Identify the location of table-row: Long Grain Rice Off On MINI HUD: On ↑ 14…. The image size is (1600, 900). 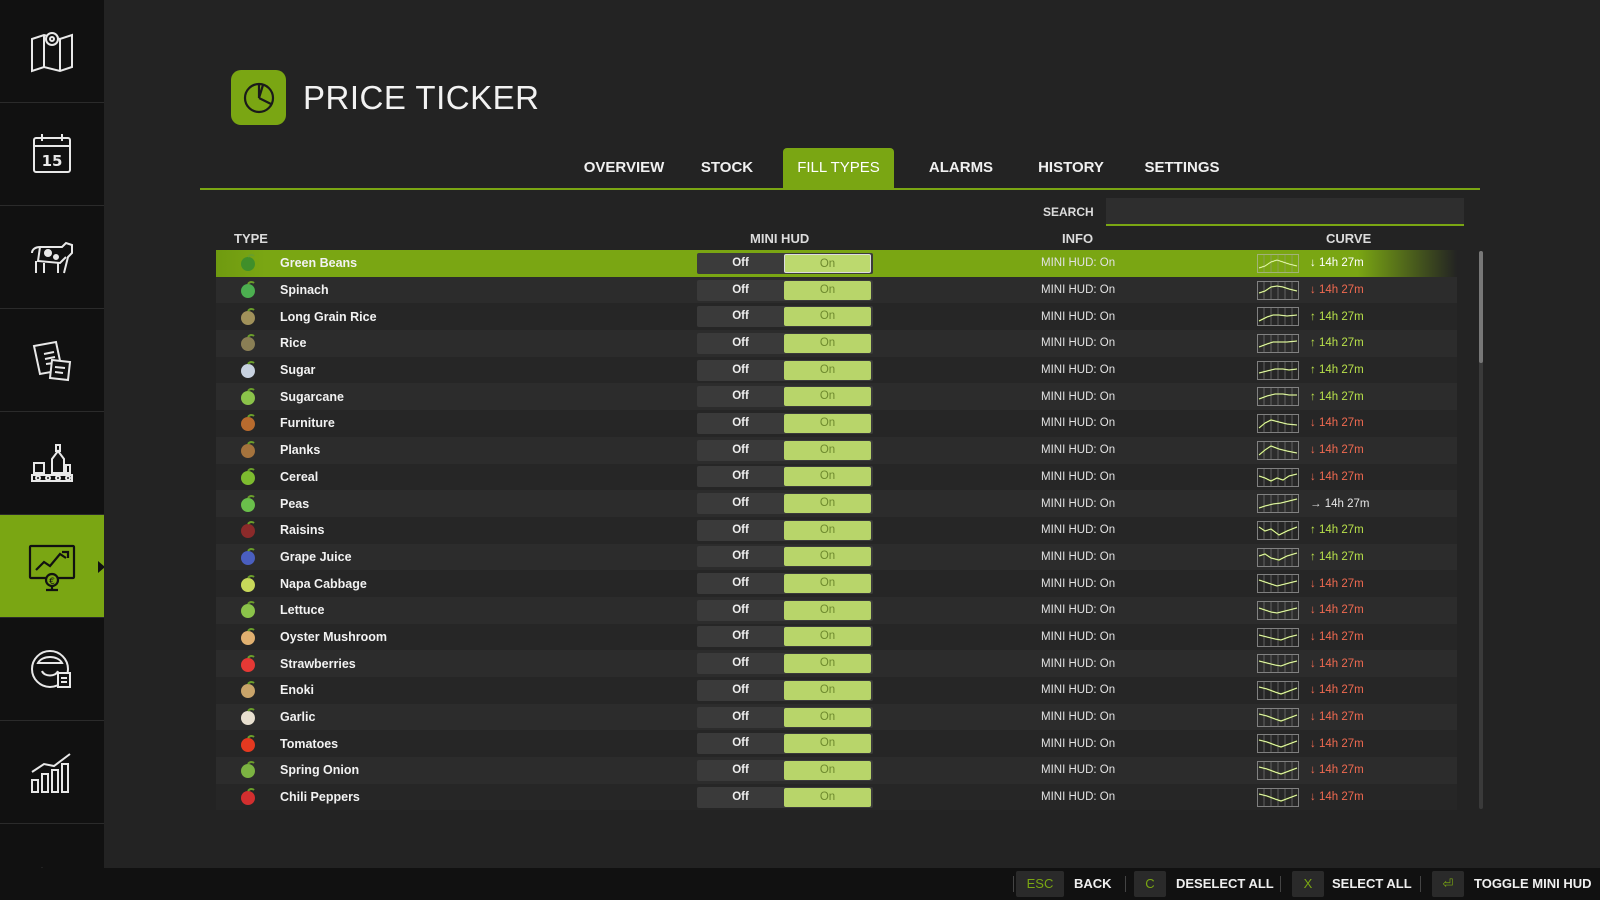
(836, 317).